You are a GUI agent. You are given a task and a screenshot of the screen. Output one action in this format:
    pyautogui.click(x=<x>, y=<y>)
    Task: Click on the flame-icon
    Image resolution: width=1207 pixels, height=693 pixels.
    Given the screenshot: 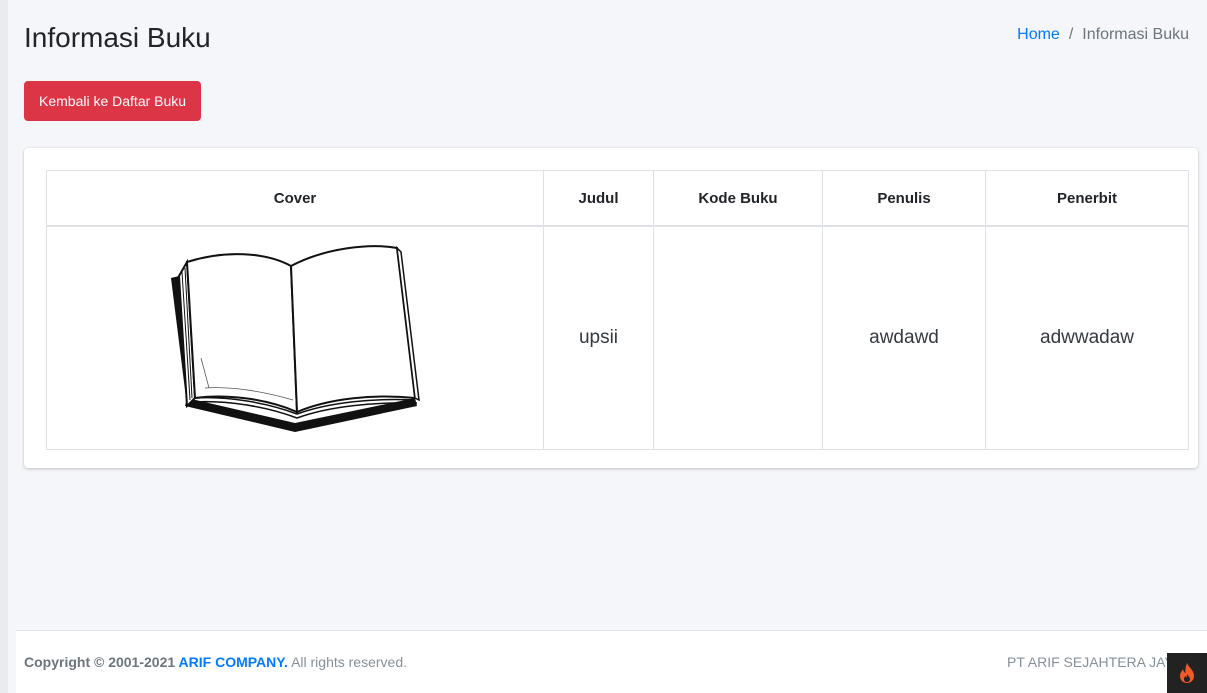 What is the action you would take?
    pyautogui.click(x=1187, y=673)
    